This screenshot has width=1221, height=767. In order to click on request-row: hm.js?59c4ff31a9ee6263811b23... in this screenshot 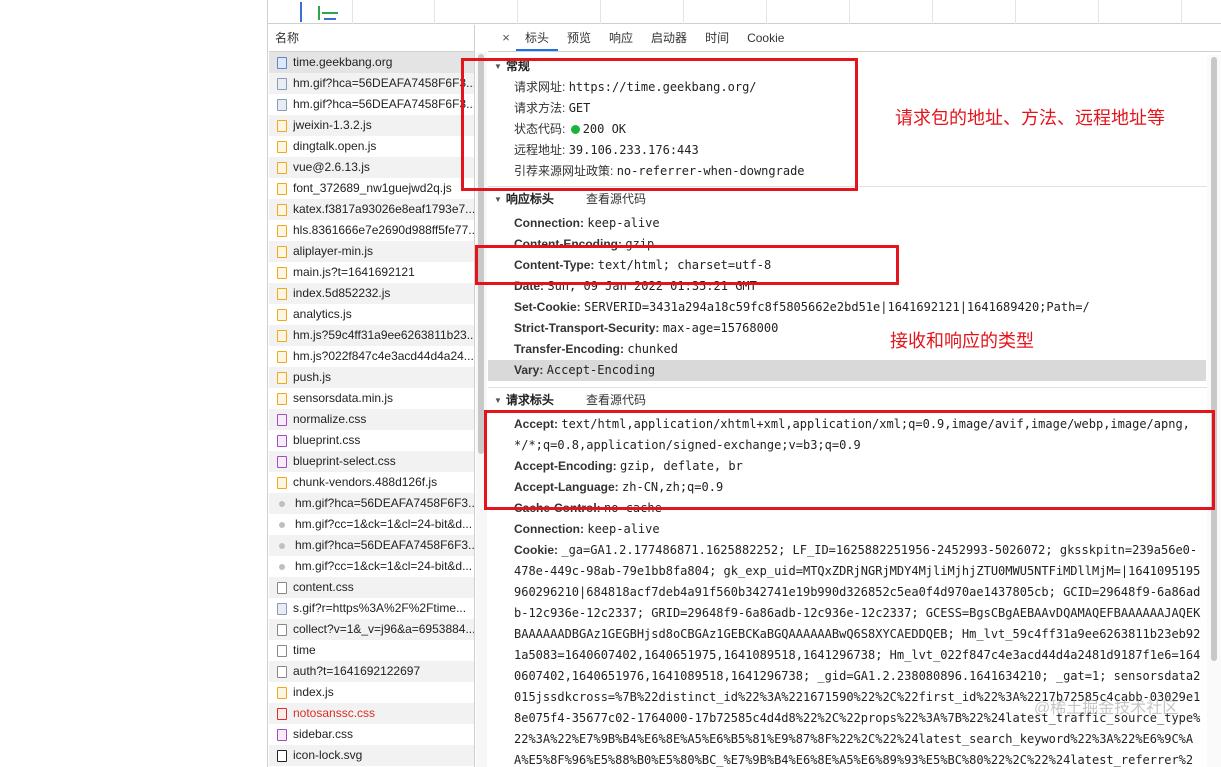, I will do `click(371, 335)`.